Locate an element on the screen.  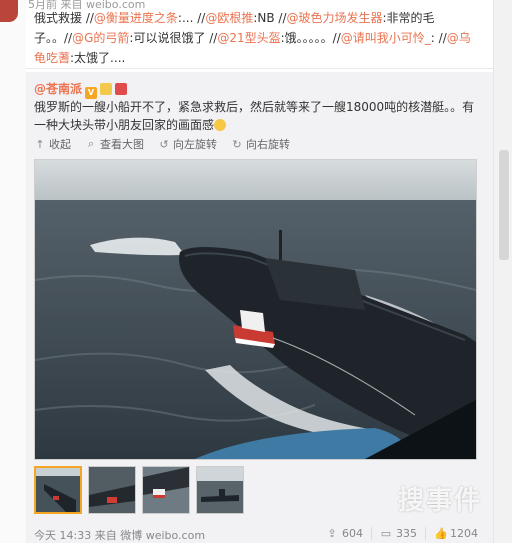
rotate-left-icon: ↺ is located at coordinates (164, 144).